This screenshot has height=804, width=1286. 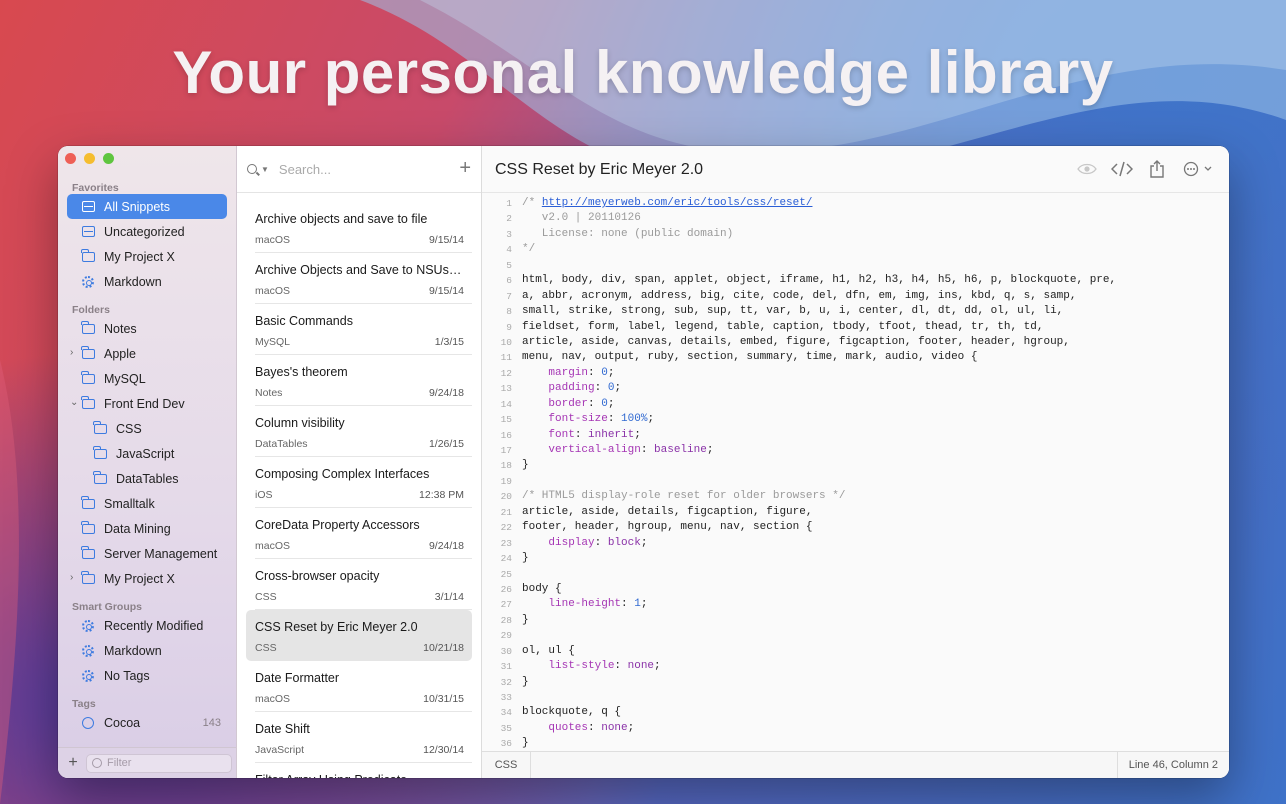 What do you see at coordinates (359, 635) in the screenshot?
I see `snippet-row: CSS Reset by Eric Meyer 2.0 CSS 10/21/18` at bounding box center [359, 635].